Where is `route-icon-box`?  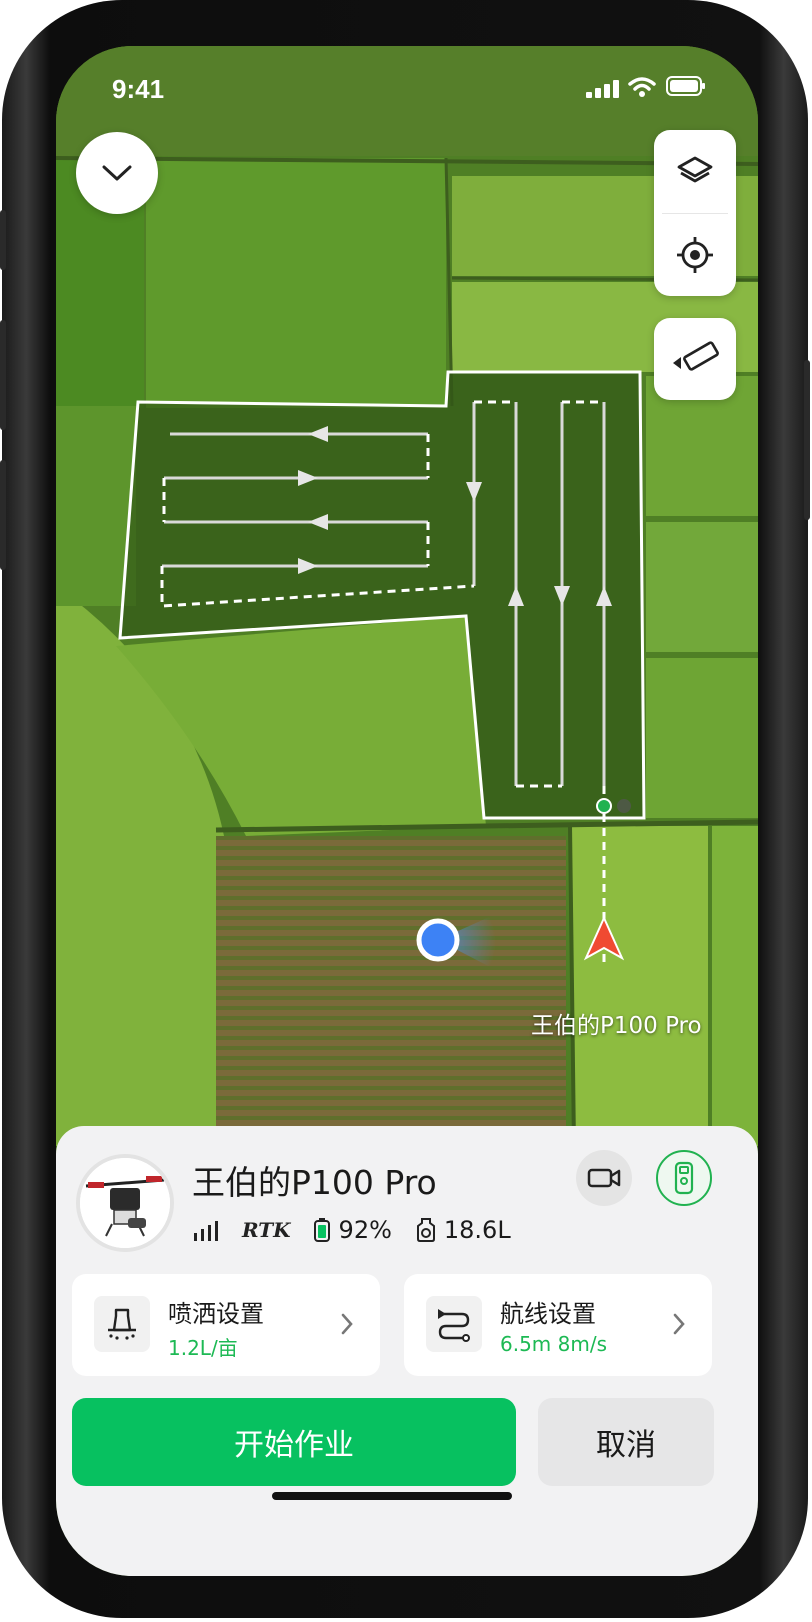
route-icon-box is located at coordinates (454, 1324).